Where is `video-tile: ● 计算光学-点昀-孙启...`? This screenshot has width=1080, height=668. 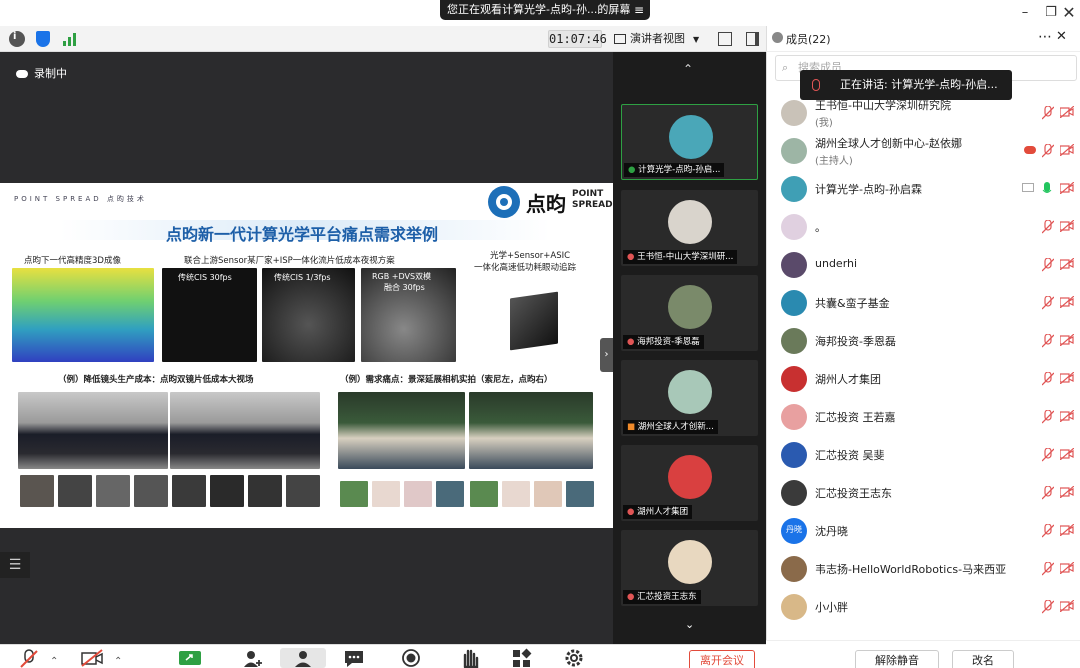 video-tile: ● 计算光学-点昀-孙启... is located at coordinates (689, 142).